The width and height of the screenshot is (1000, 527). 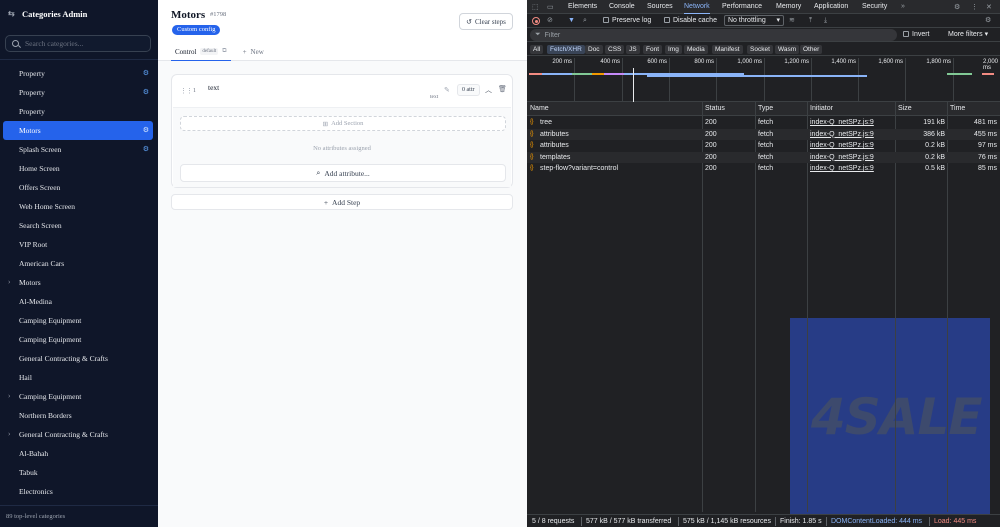 I want to click on trash-icon: 🗑, so click(x=502, y=89).